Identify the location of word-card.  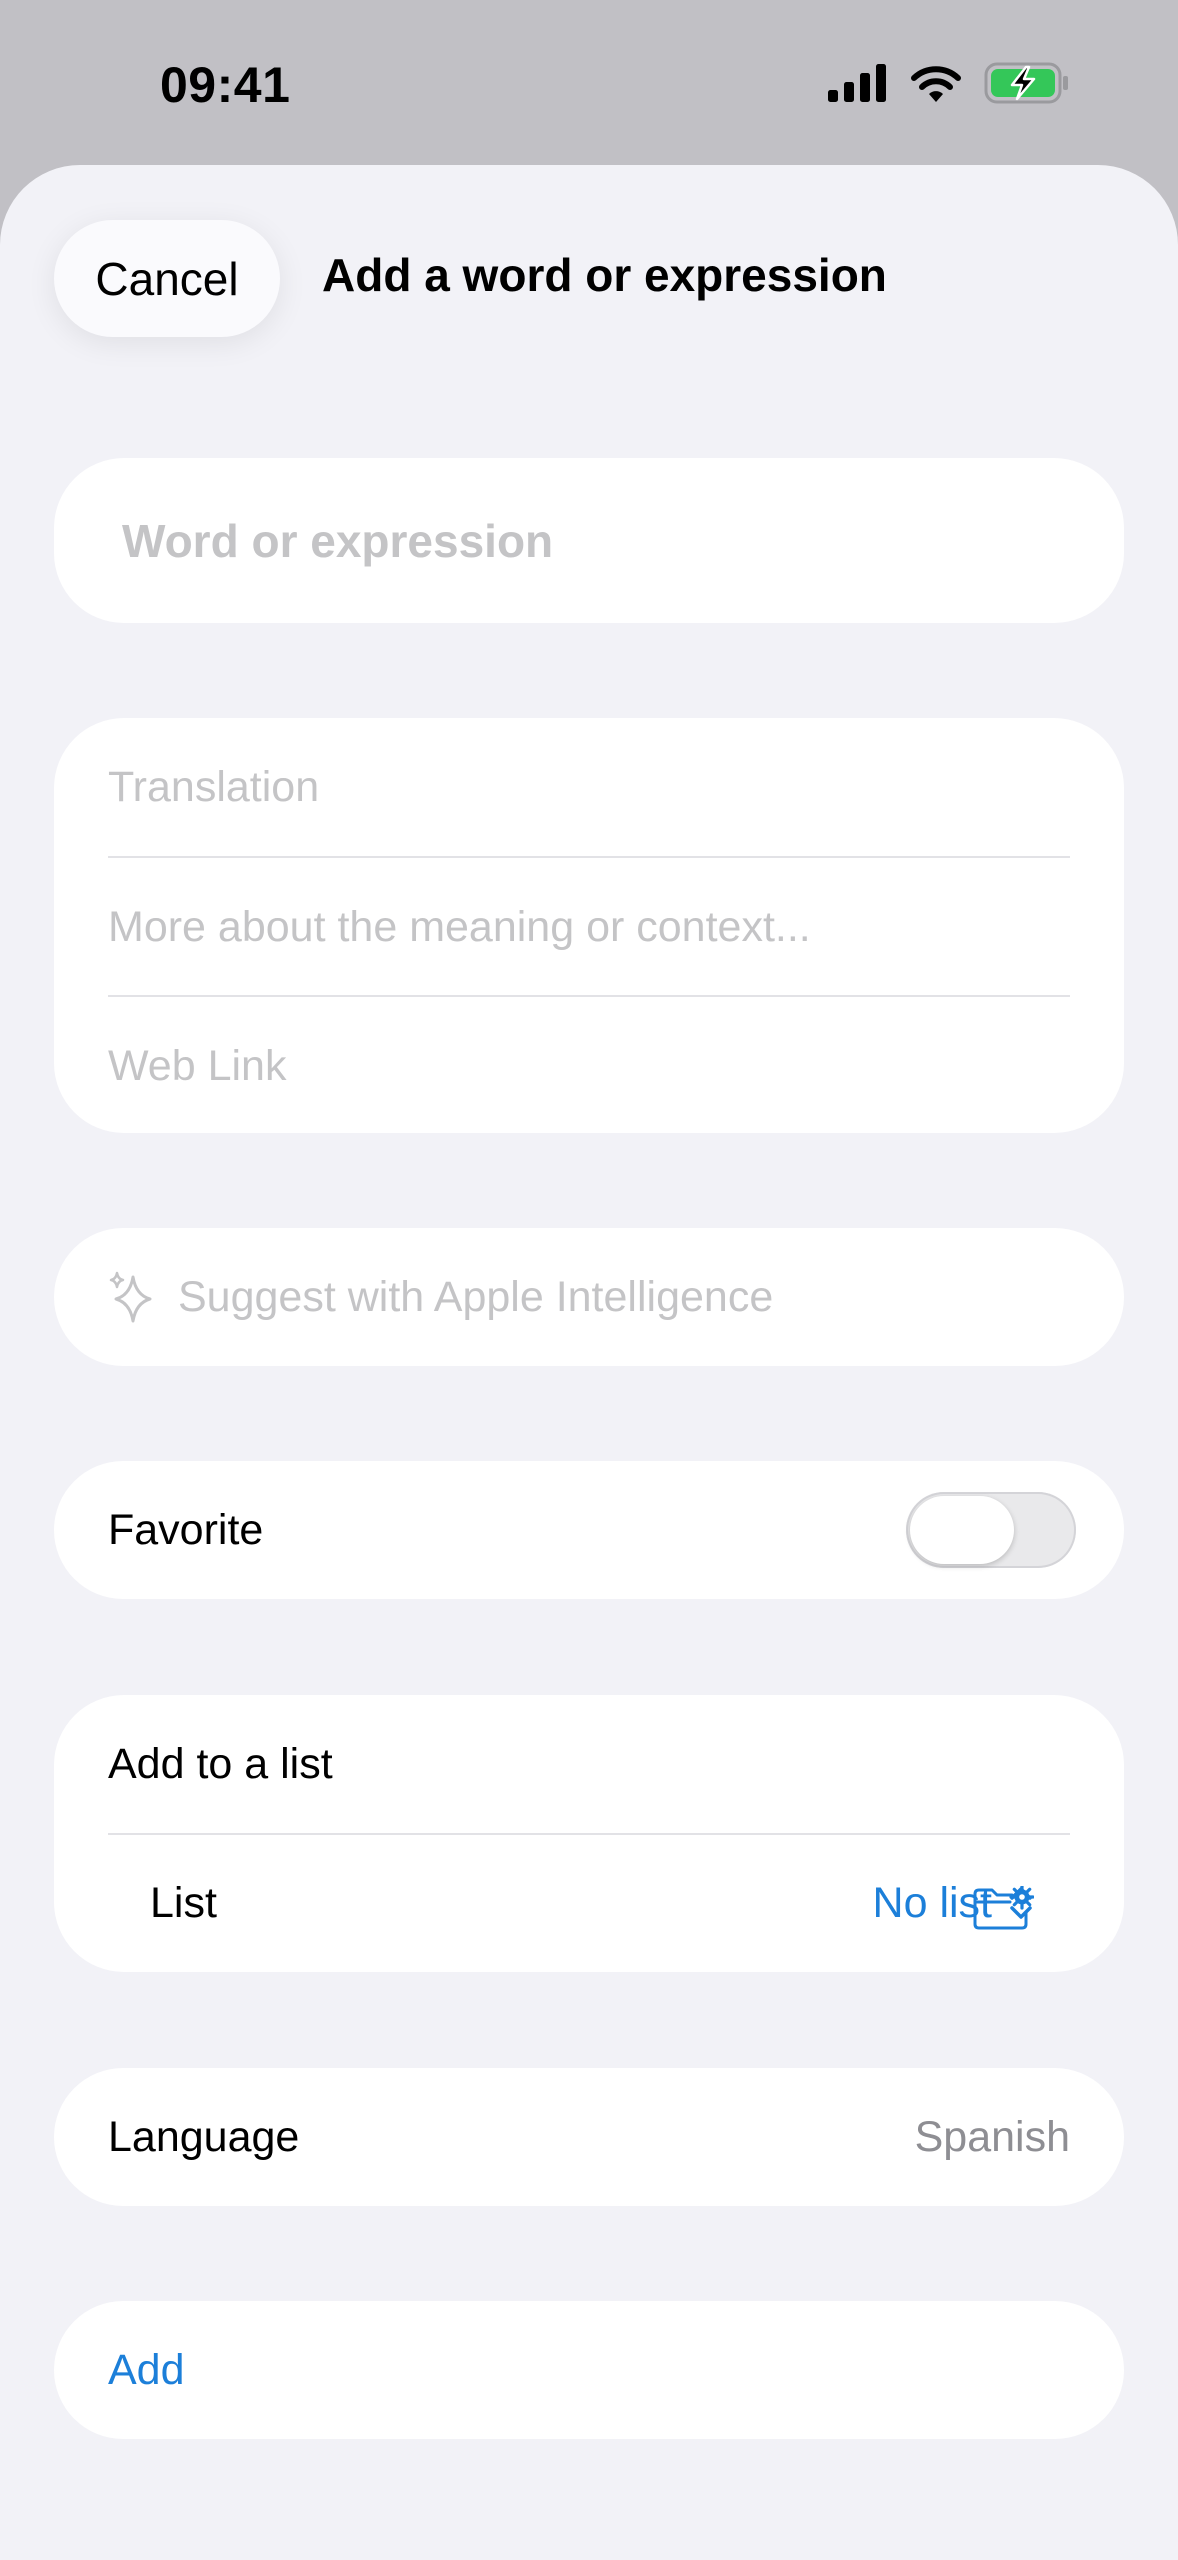
(589, 540).